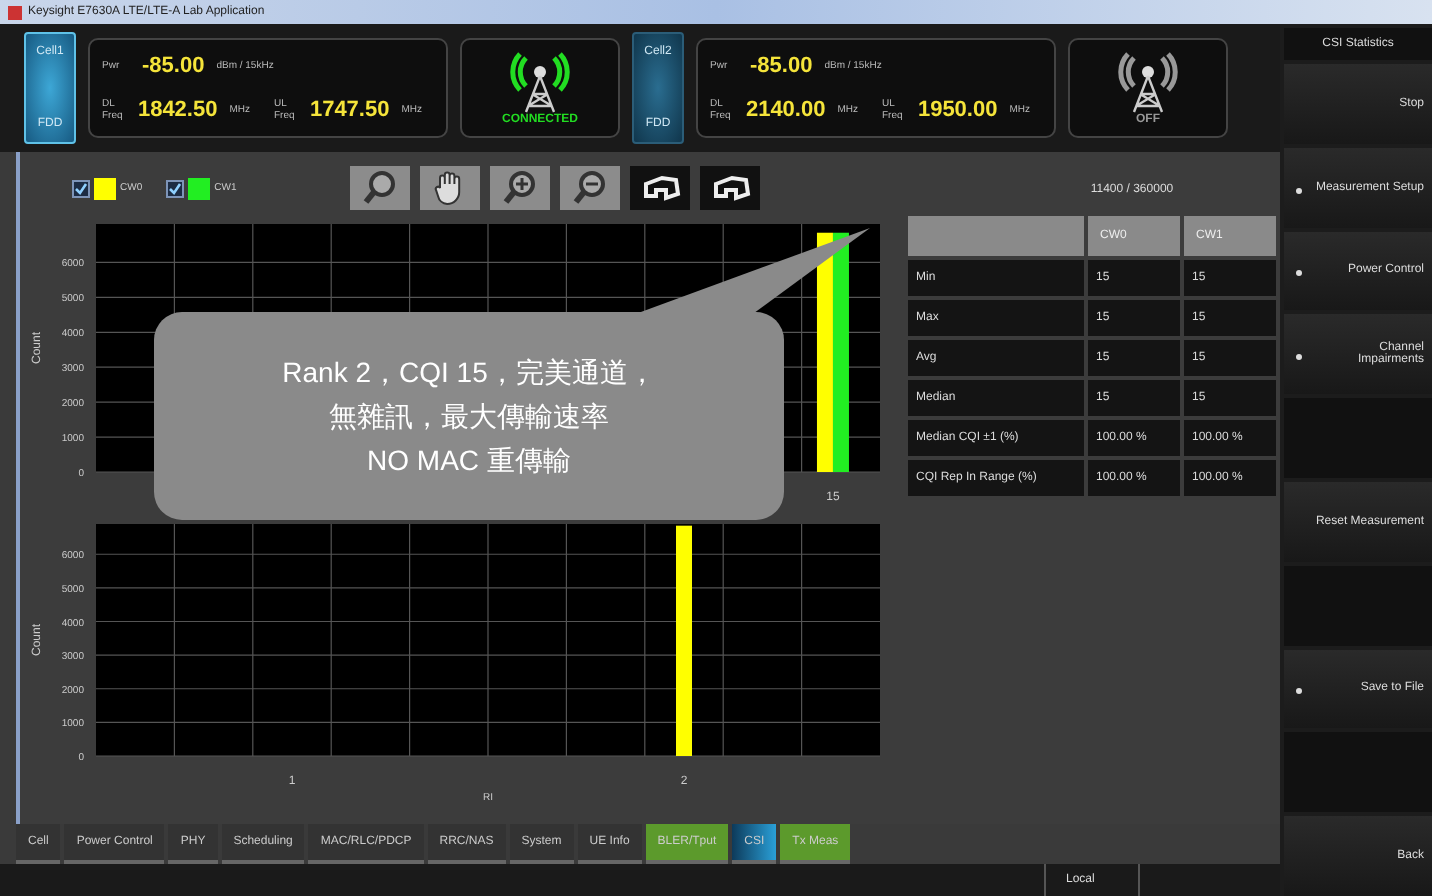  What do you see at coordinates (520, 188) in the screenshot?
I see `zoom-in-icon` at bounding box center [520, 188].